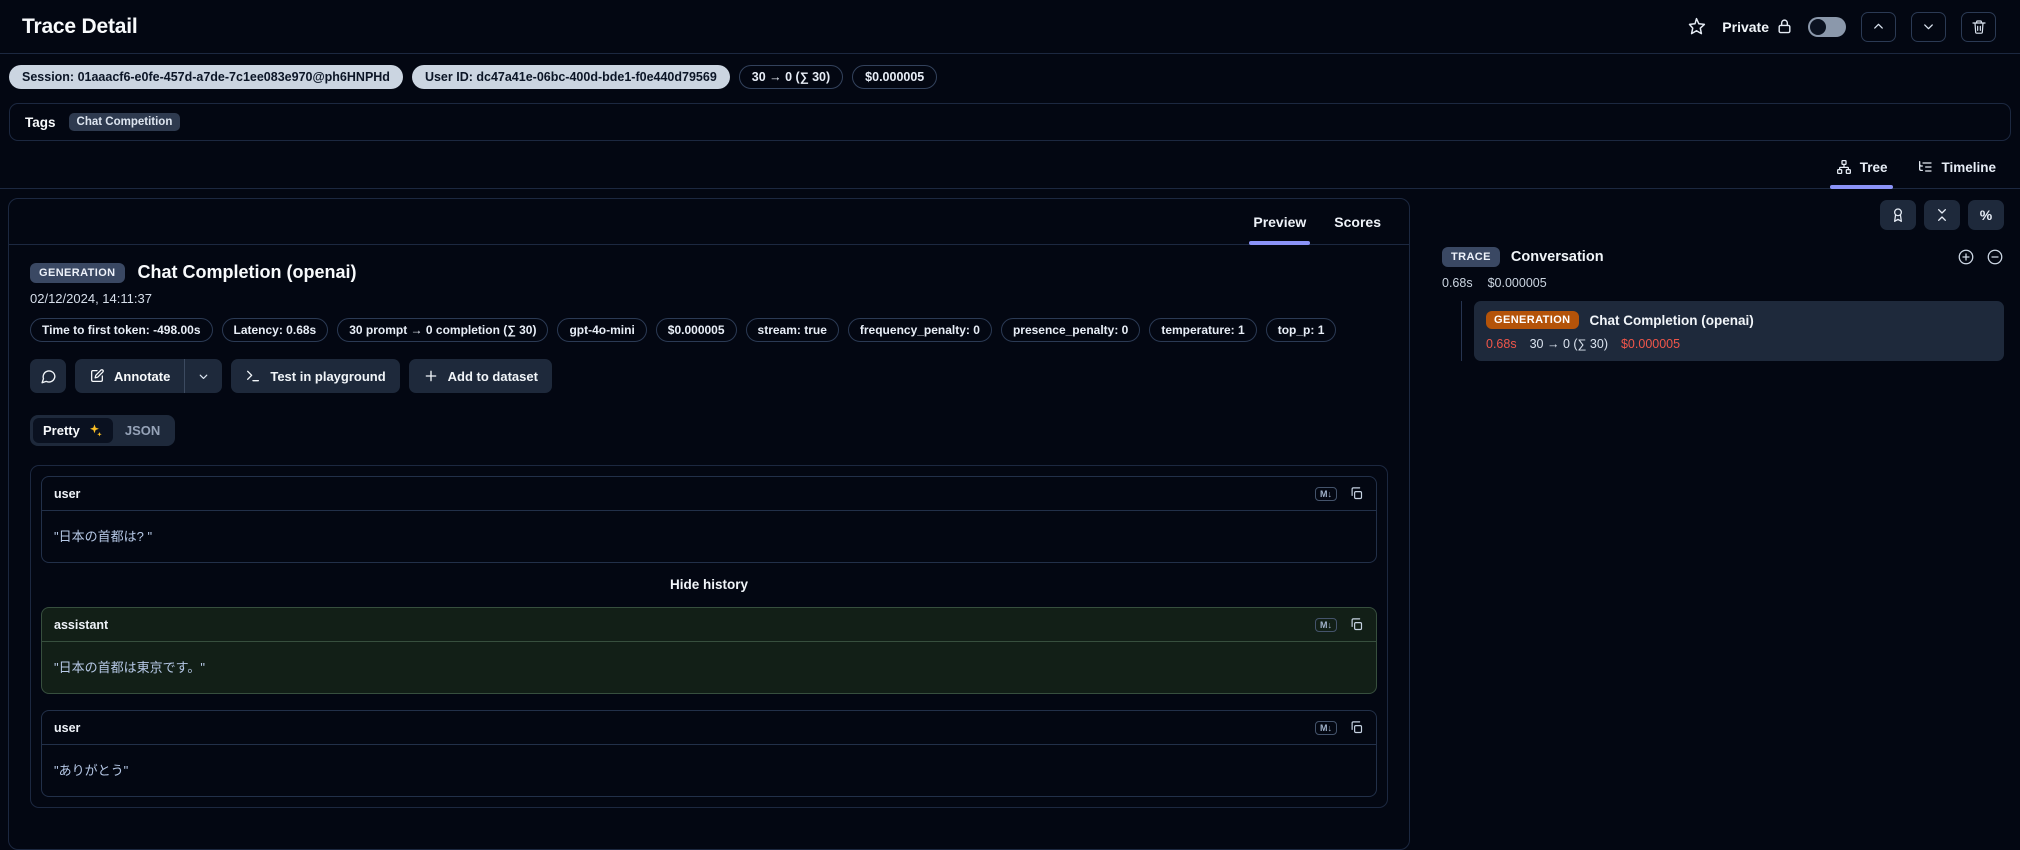 Image resolution: width=2020 pixels, height=850 pixels. I want to click on list-tree-icon, so click(1925, 167).